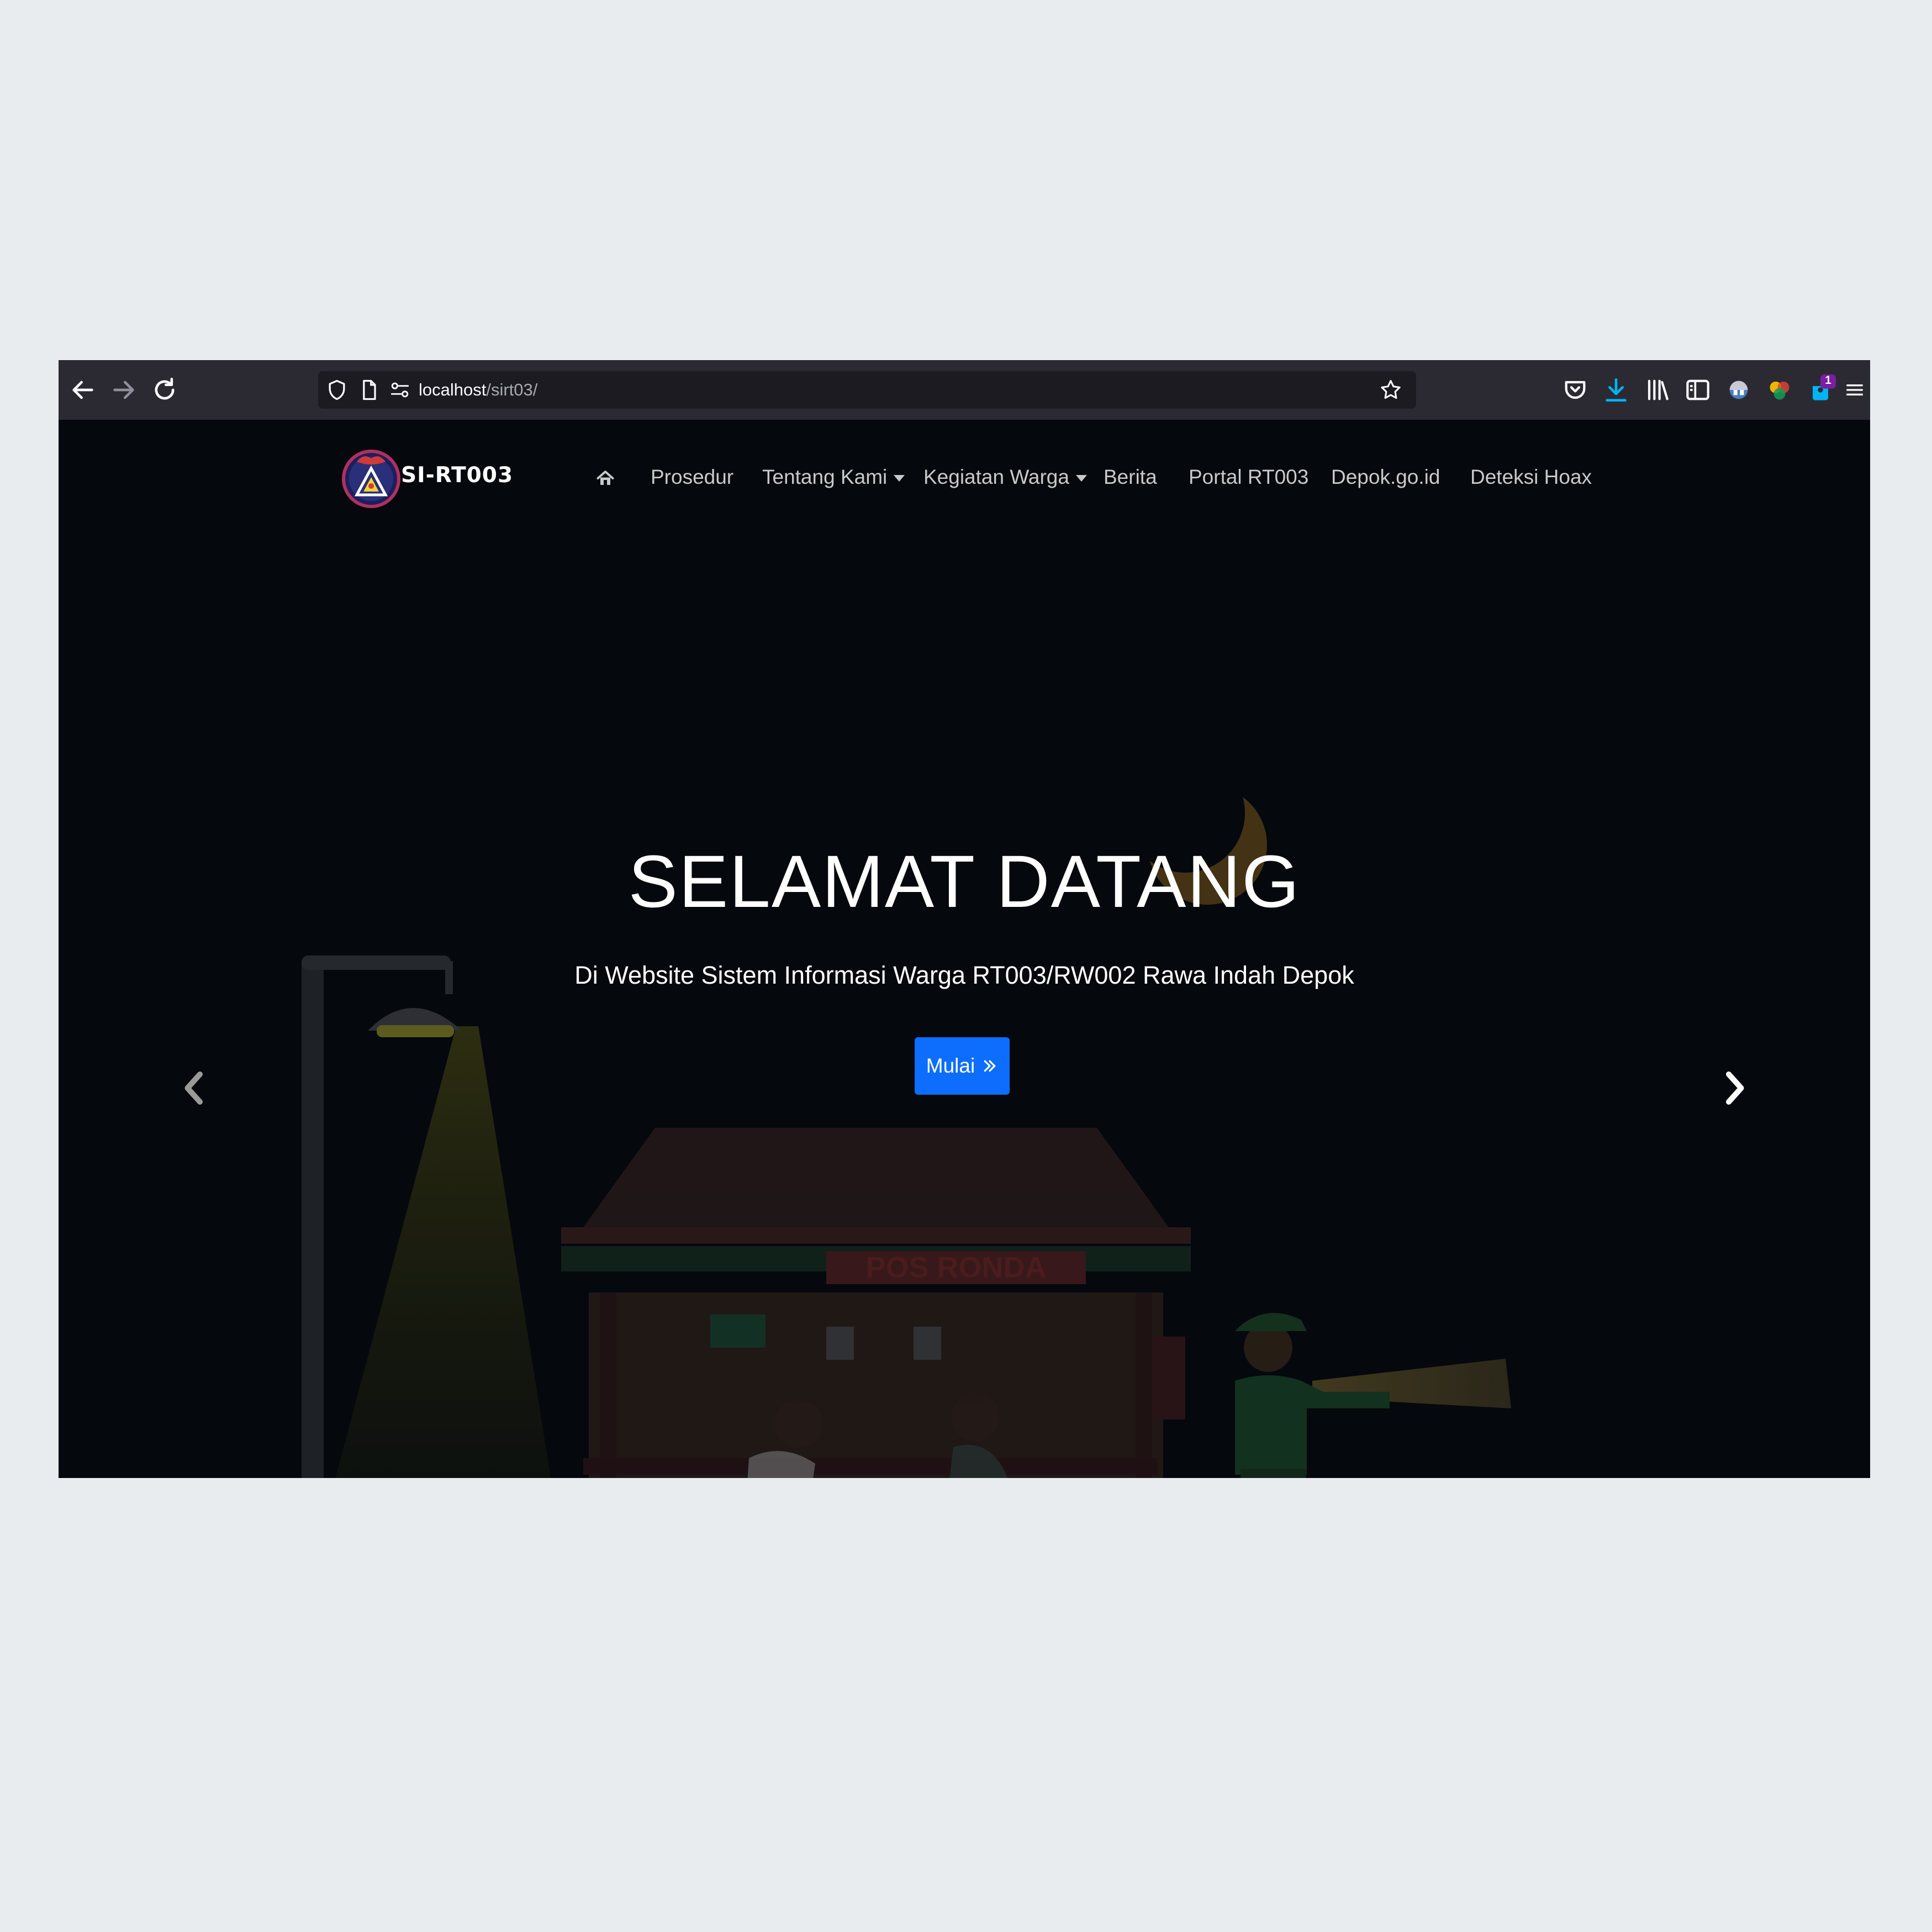 The image size is (1932, 1932). Describe the element at coordinates (964, 882) in the screenshot. I see `hero-title: SELAMAT DATANG` at that location.